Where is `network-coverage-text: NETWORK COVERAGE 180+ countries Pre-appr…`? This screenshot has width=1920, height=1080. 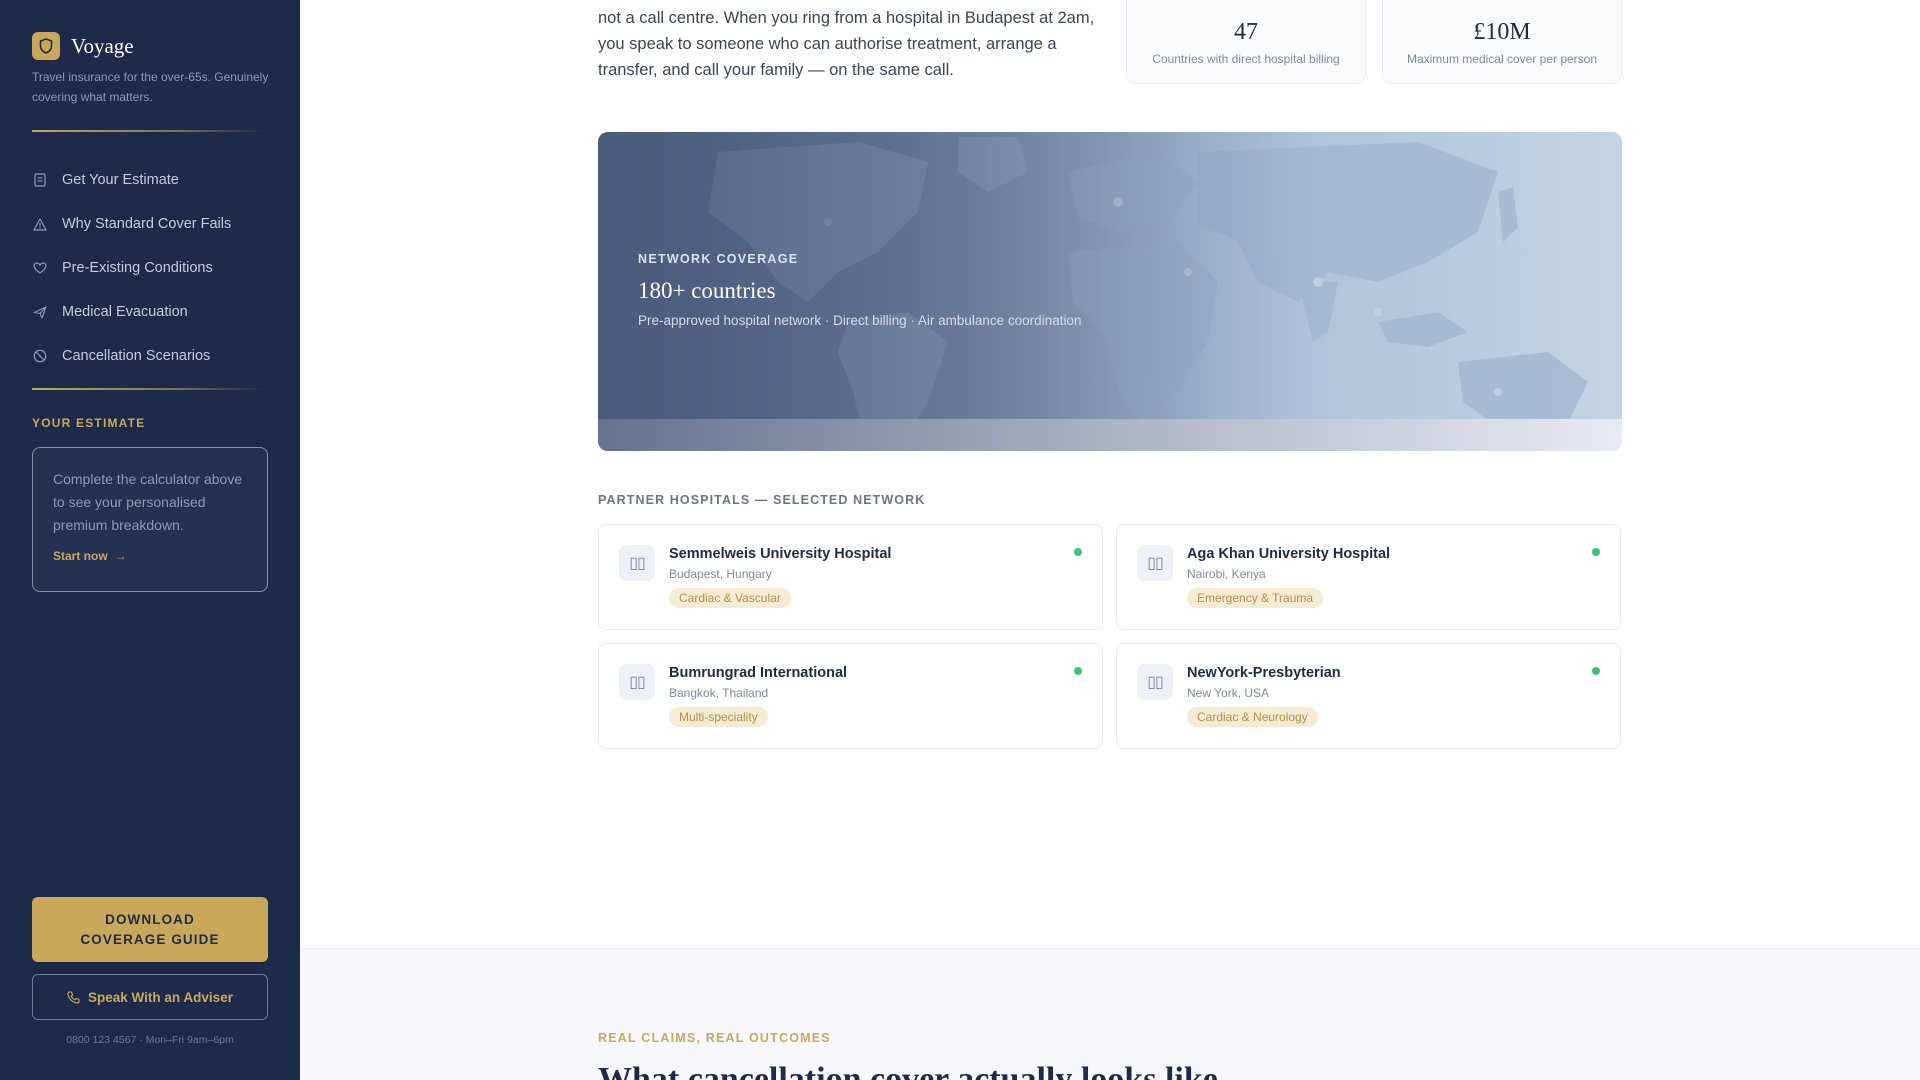 network-coverage-text: NETWORK COVERAGE 180+ countries Pre-appr… is located at coordinates (859, 290).